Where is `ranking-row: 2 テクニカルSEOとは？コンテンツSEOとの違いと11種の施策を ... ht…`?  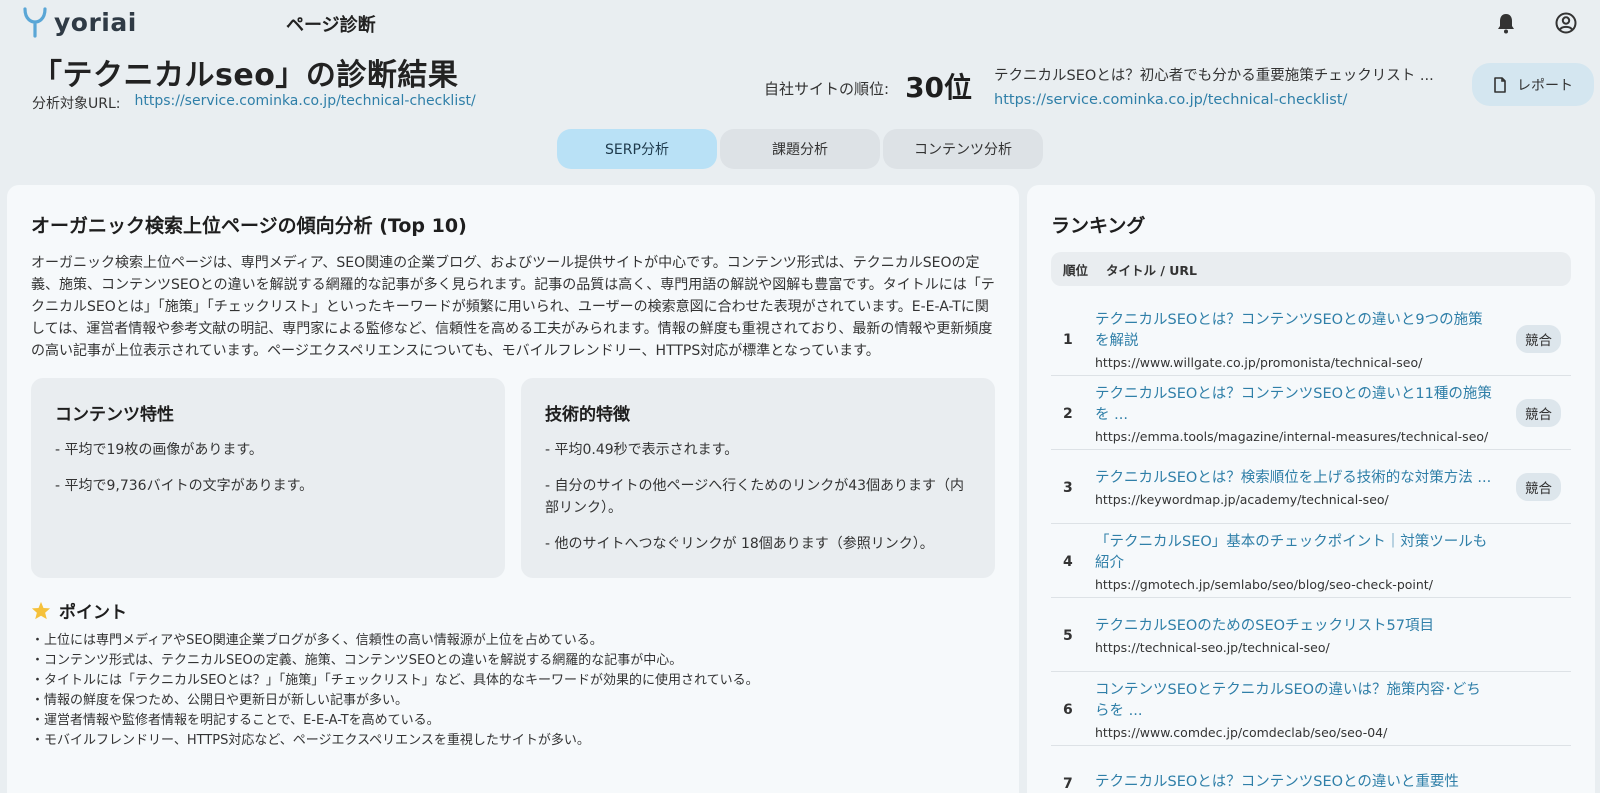 ranking-row: 2 テクニカルSEOとは？コンテンツSEOとの違いと11種の施策を ... ht… is located at coordinates (1311, 413).